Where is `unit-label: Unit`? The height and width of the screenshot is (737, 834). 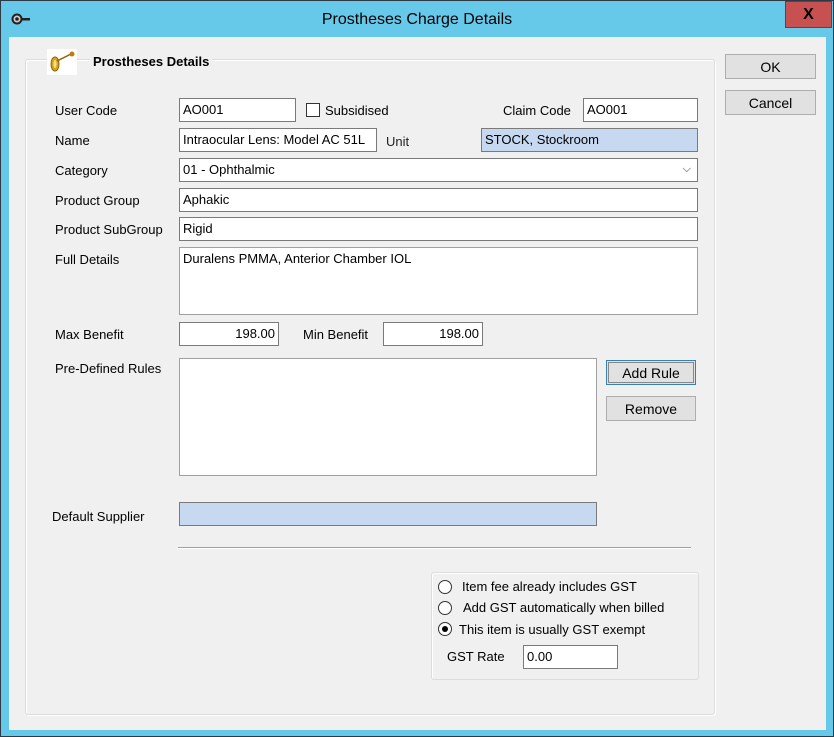 unit-label: Unit is located at coordinates (398, 141).